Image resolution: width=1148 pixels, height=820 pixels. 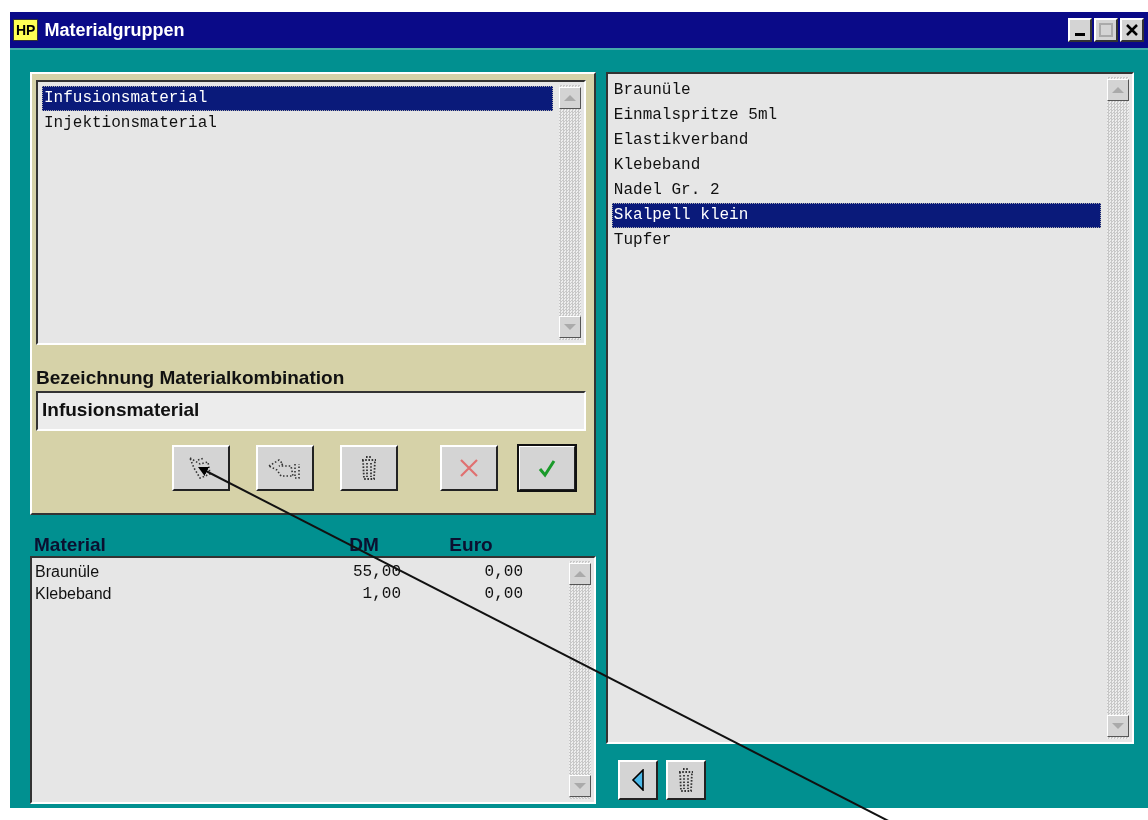 I want to click on close-button, so click(x=1132, y=30).